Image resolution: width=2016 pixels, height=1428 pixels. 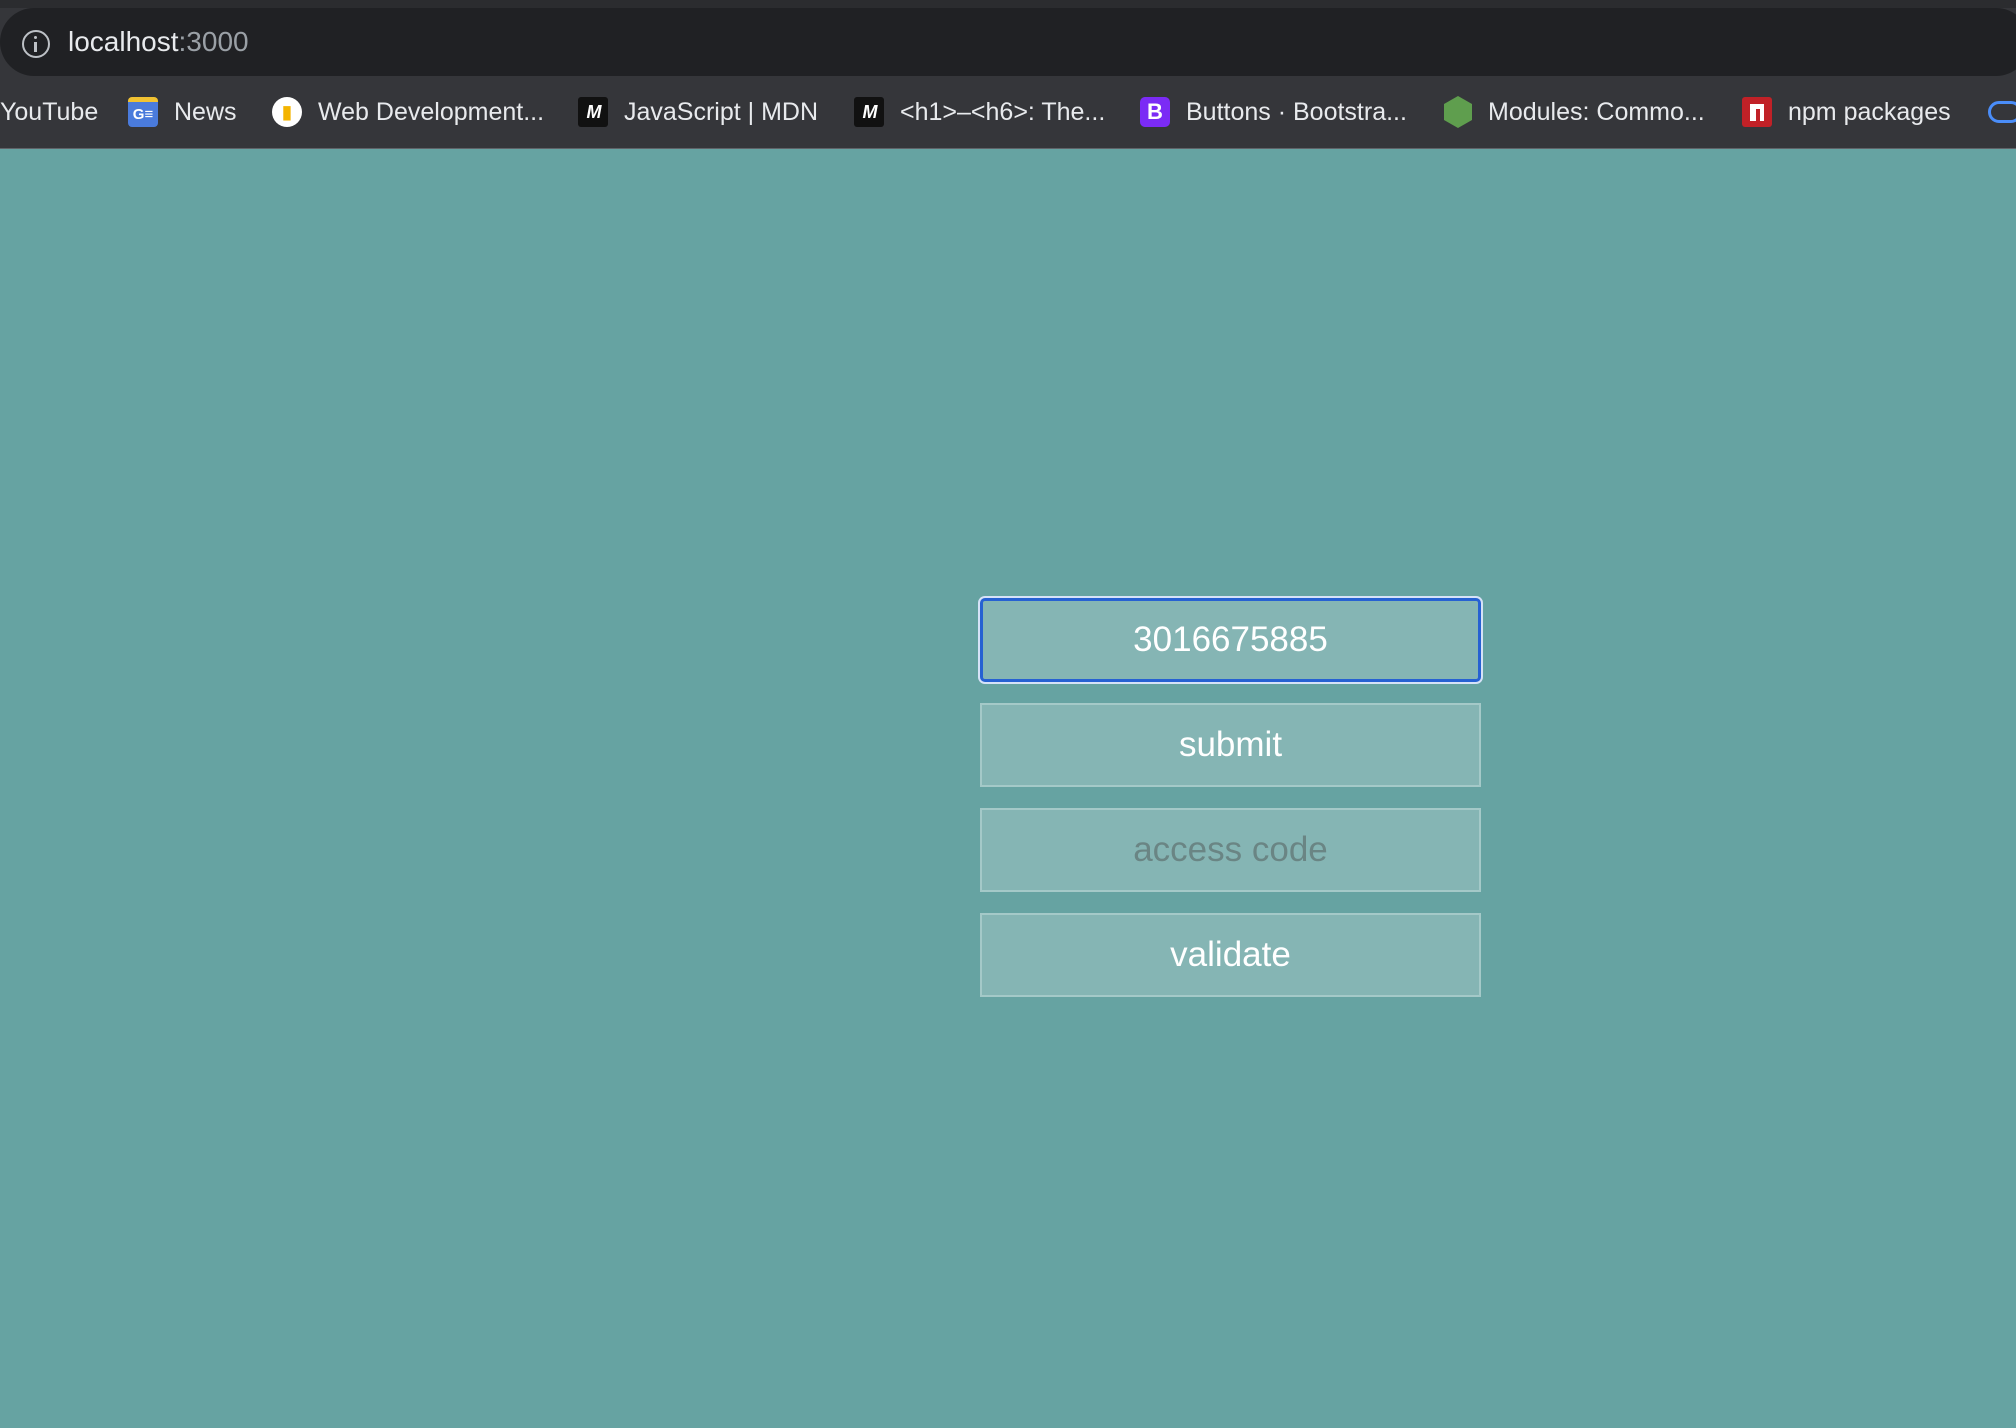 I want to click on bookmark-cloud, so click(x=2002, y=112).